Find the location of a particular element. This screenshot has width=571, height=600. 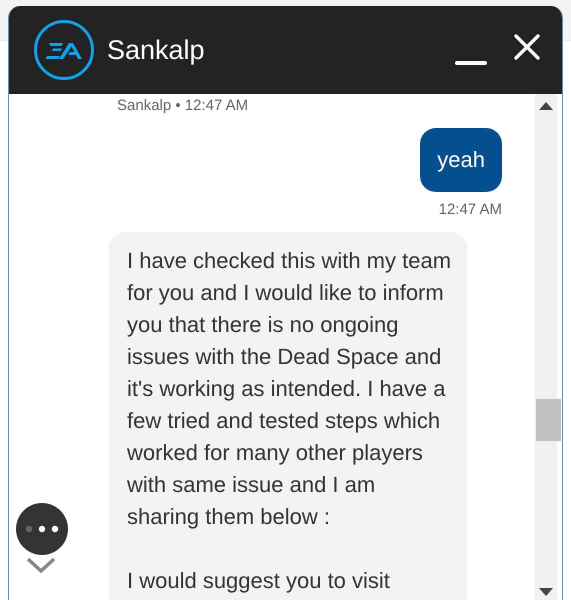

scroll-up-icon is located at coordinates (546, 106).